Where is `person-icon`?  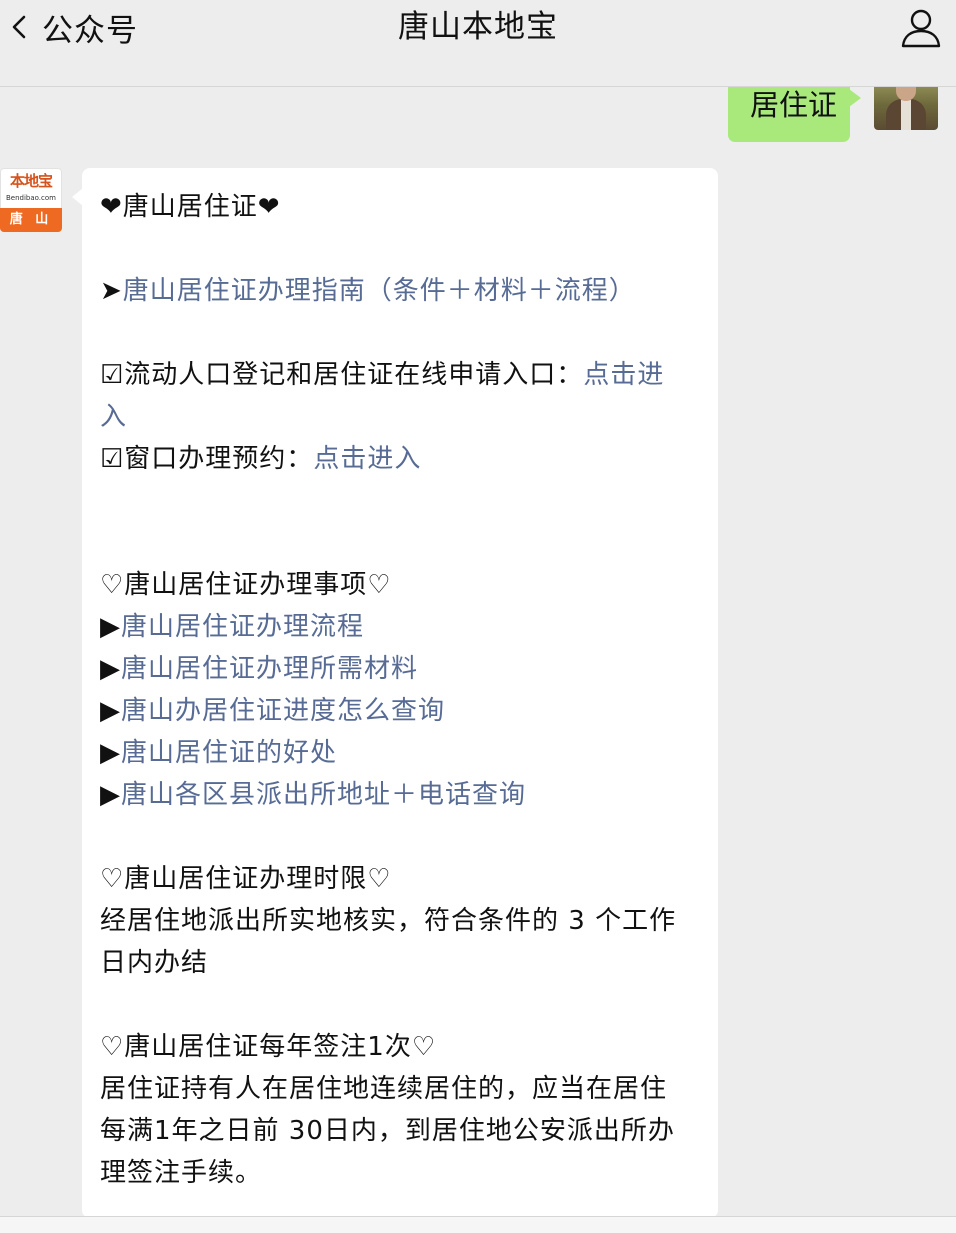 person-icon is located at coordinates (921, 28).